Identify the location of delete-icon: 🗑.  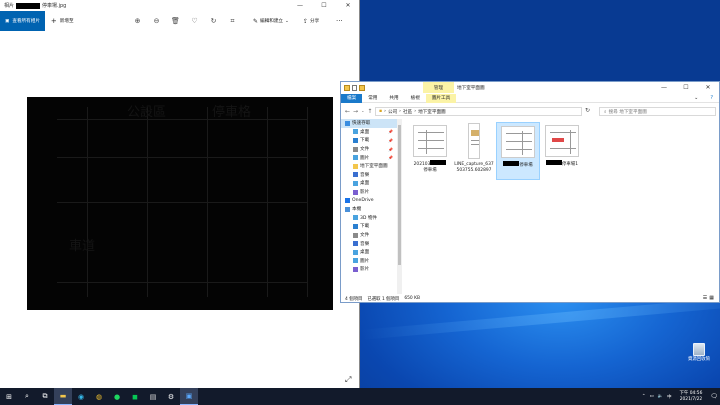
(175, 21).